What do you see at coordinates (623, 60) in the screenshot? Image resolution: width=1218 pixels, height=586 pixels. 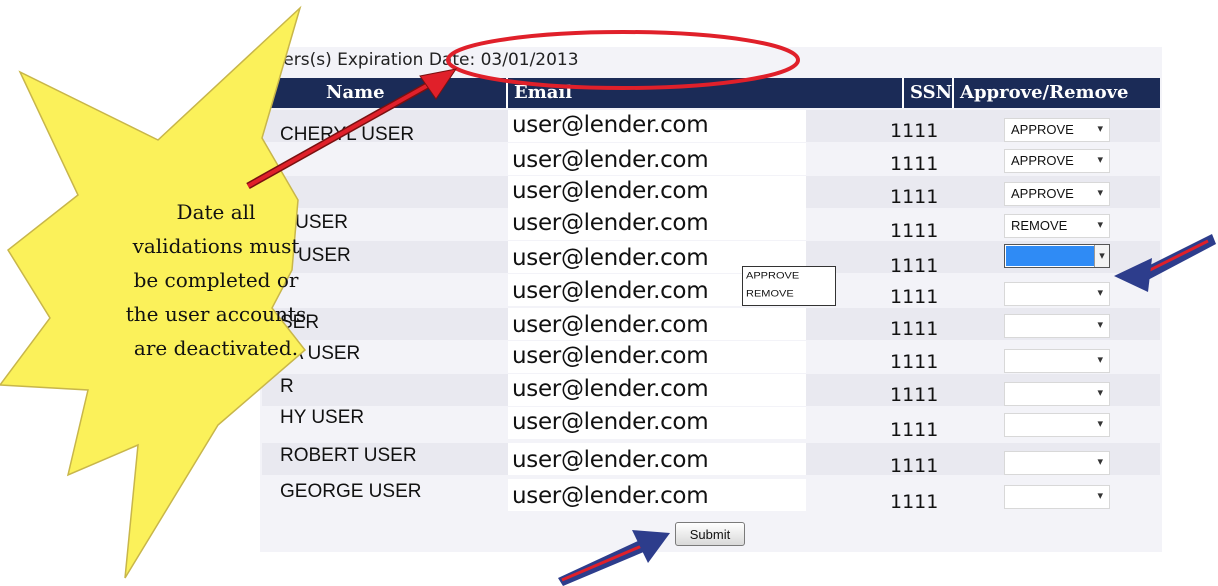 I see `highlight-ellipse` at bounding box center [623, 60].